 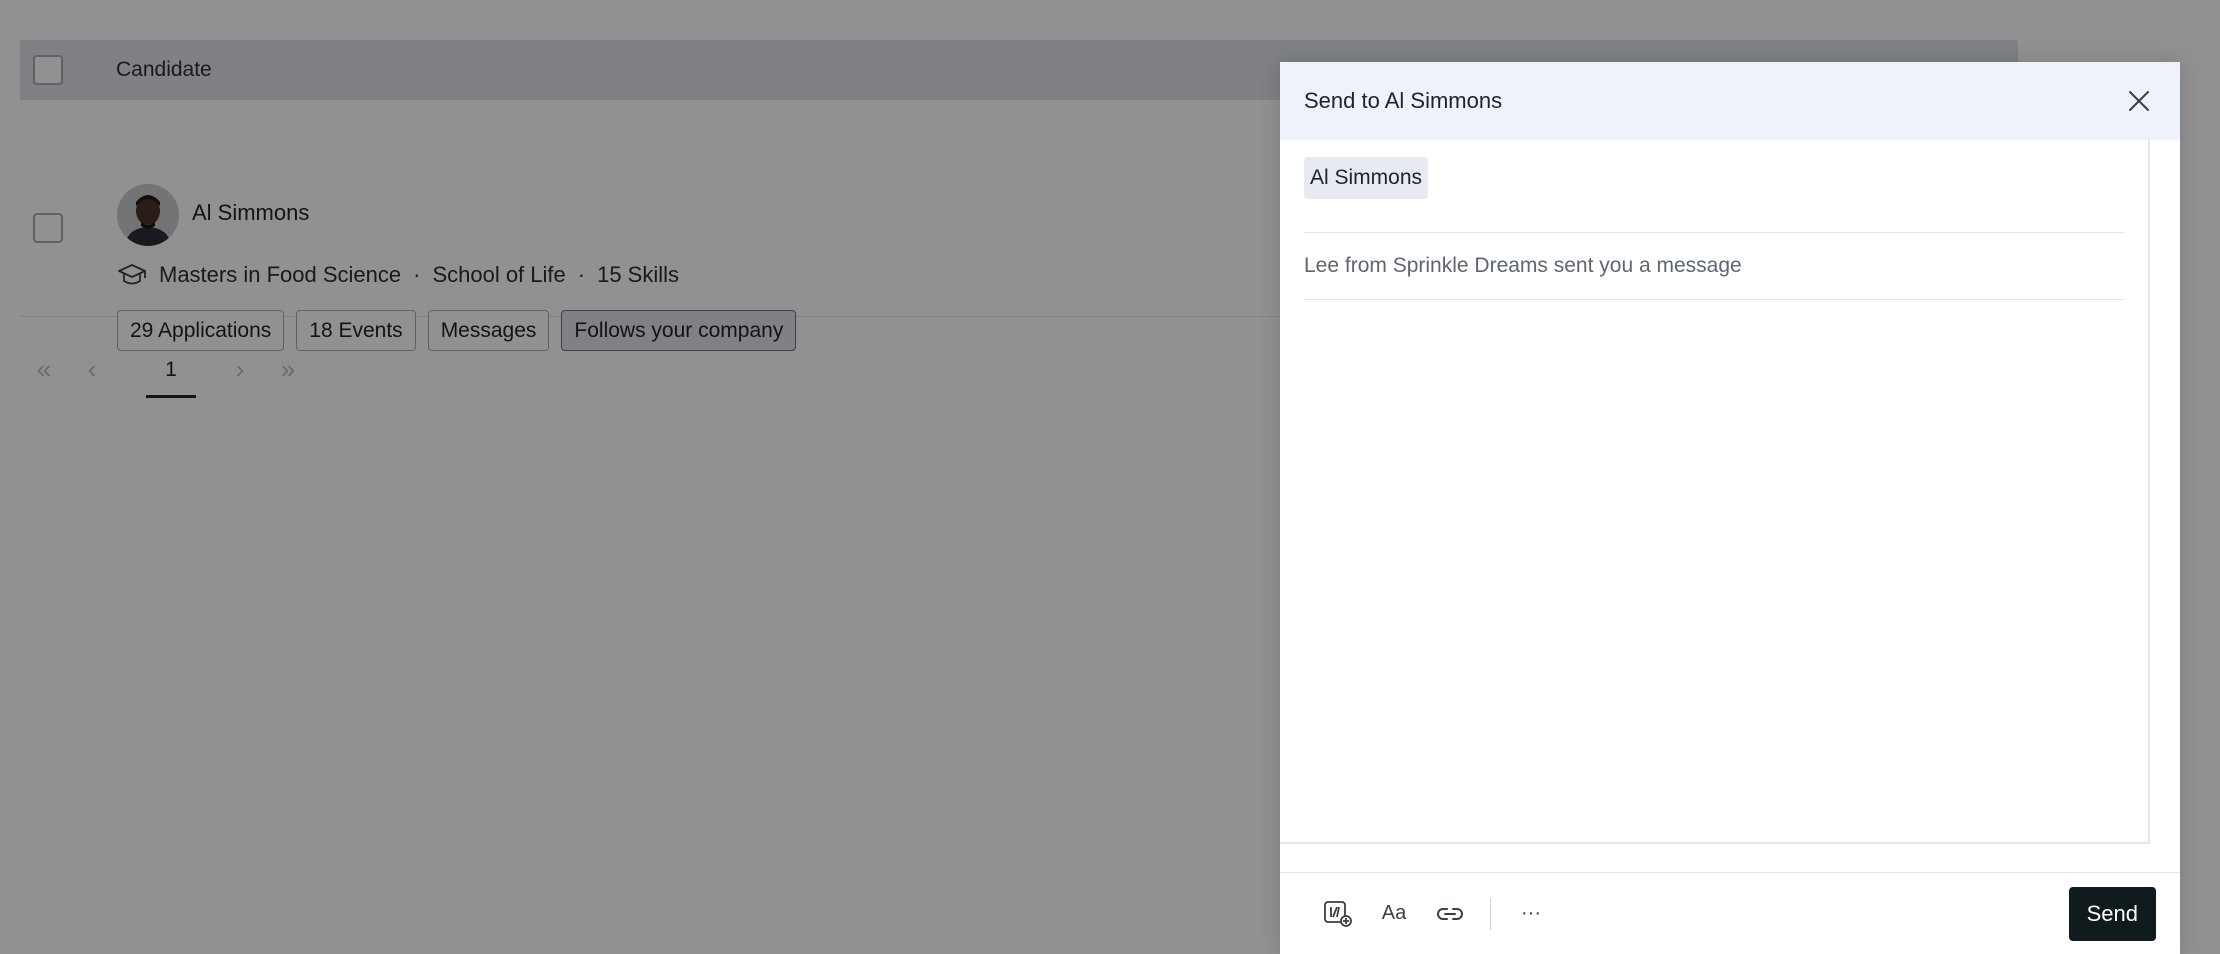 I want to click on close-button, so click(x=2139, y=101).